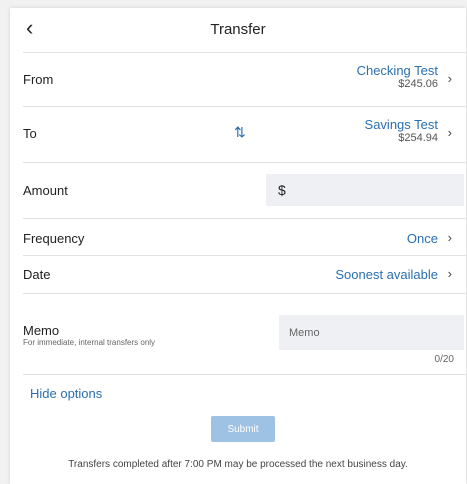 The width and height of the screenshot is (467, 484). I want to click on from-account-selector: Checking Test $245.06, so click(397, 77).